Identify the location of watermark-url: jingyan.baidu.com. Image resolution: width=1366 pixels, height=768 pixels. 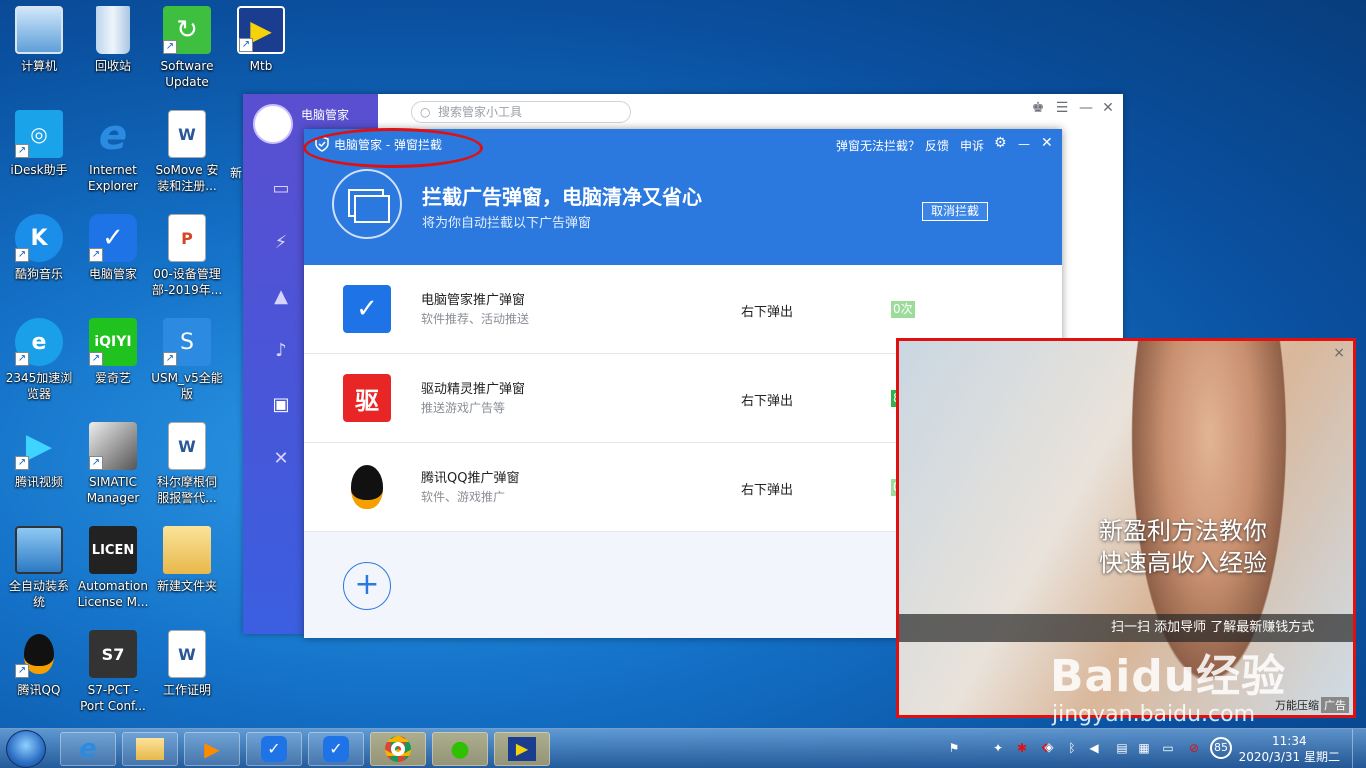
(1154, 714).